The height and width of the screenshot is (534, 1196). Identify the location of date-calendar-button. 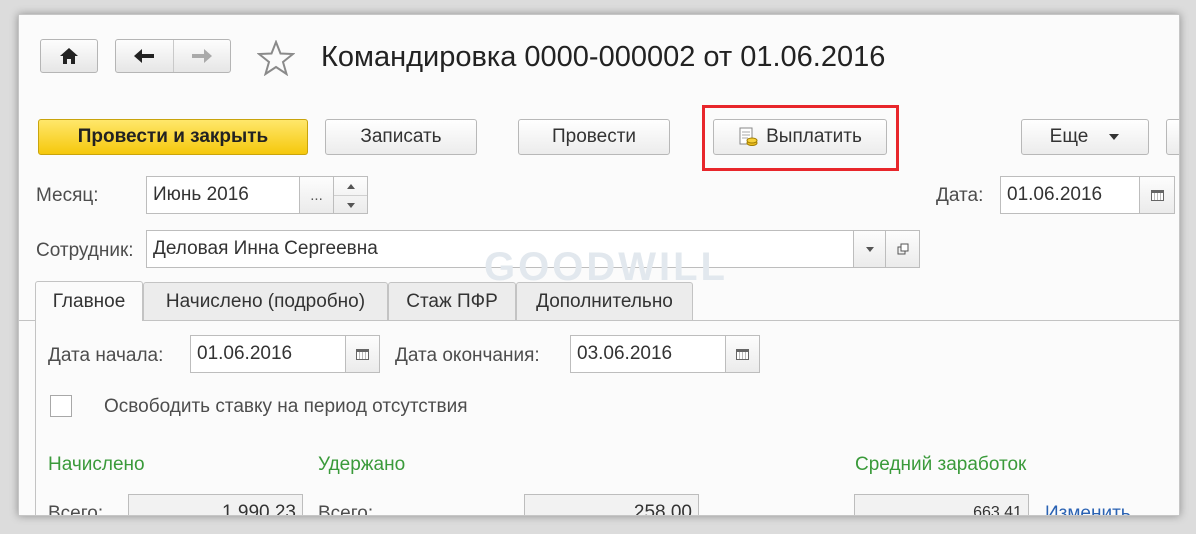
(1157, 195).